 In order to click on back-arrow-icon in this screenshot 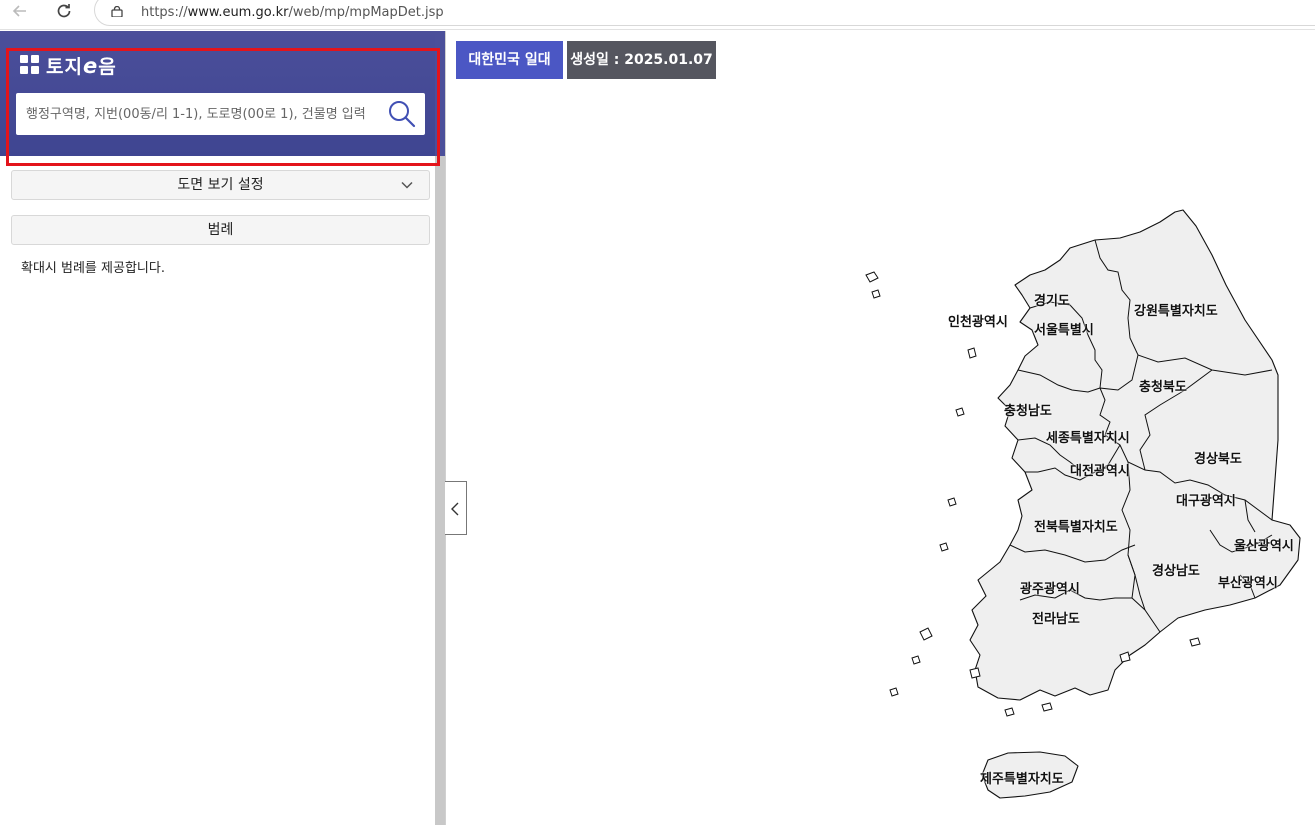, I will do `click(20, 14)`.